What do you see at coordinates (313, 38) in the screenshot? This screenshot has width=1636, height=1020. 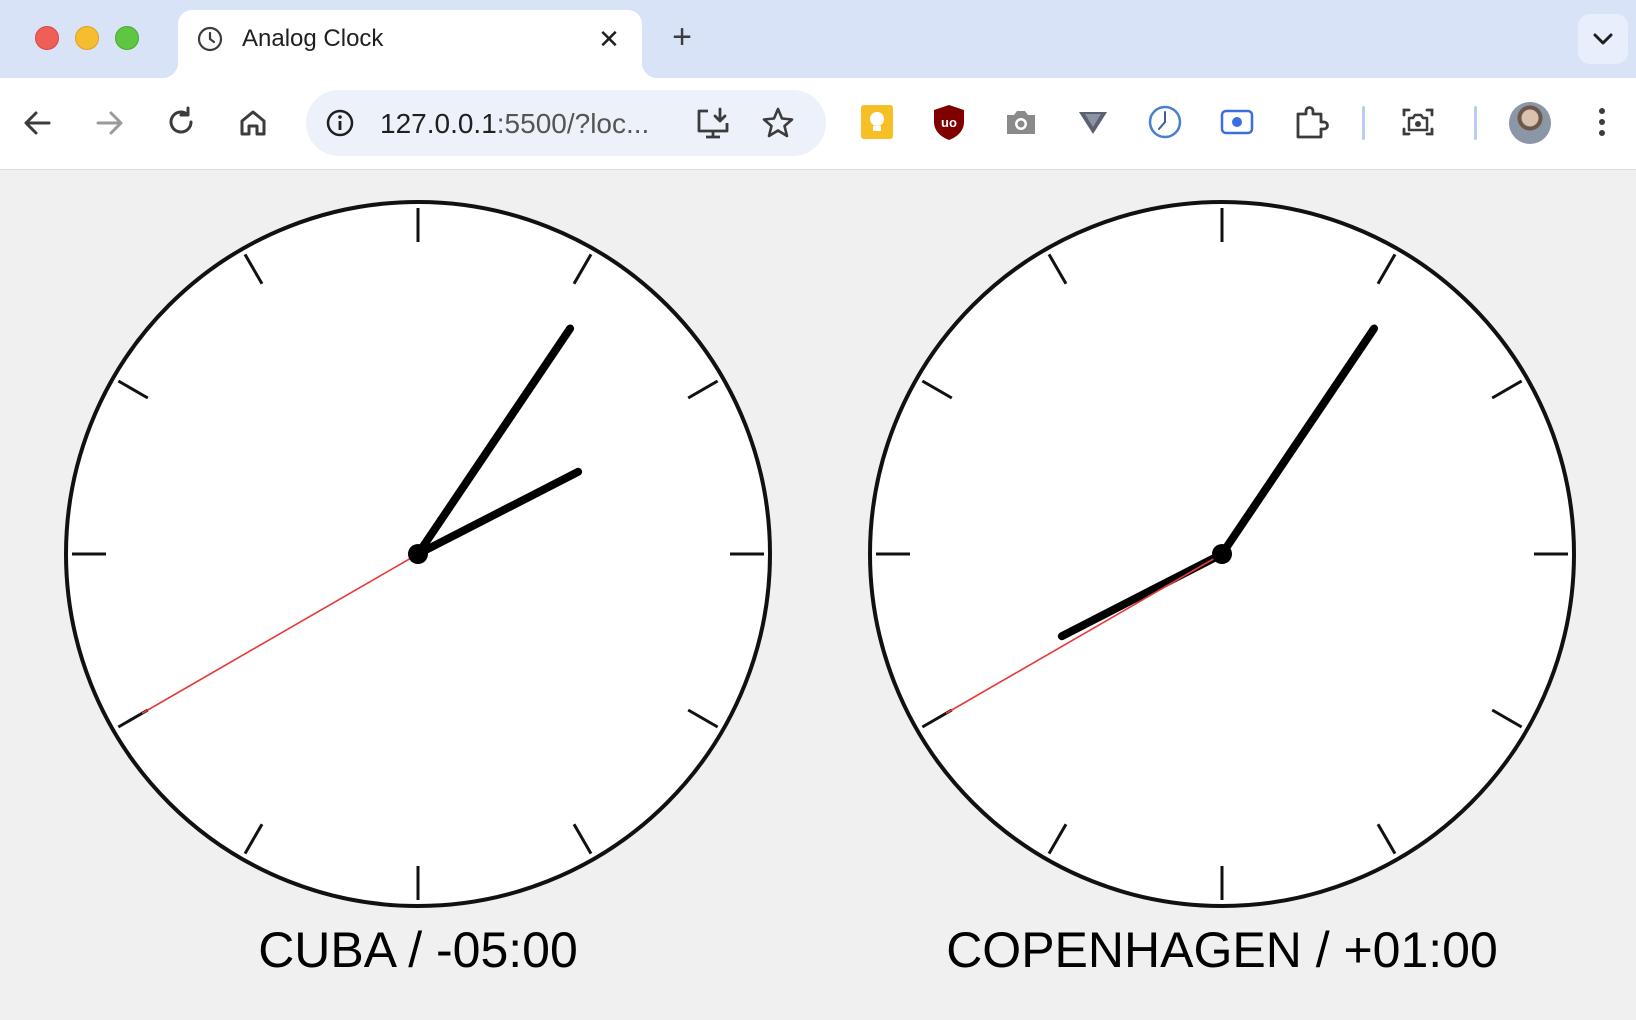 I see `tab-title: Analog Clock` at bounding box center [313, 38].